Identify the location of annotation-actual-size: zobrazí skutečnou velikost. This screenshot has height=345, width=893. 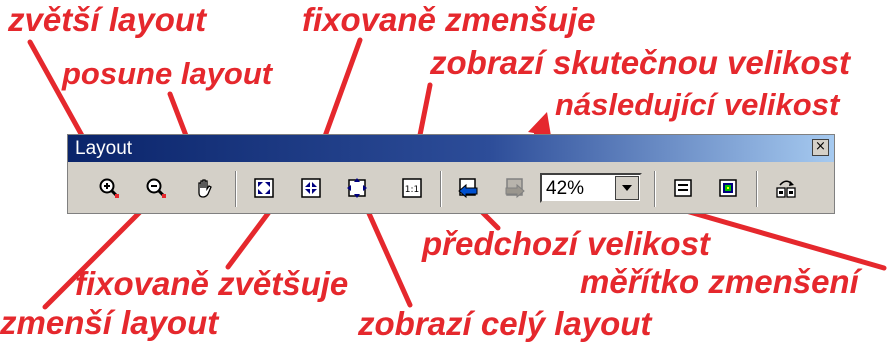
(640, 62).